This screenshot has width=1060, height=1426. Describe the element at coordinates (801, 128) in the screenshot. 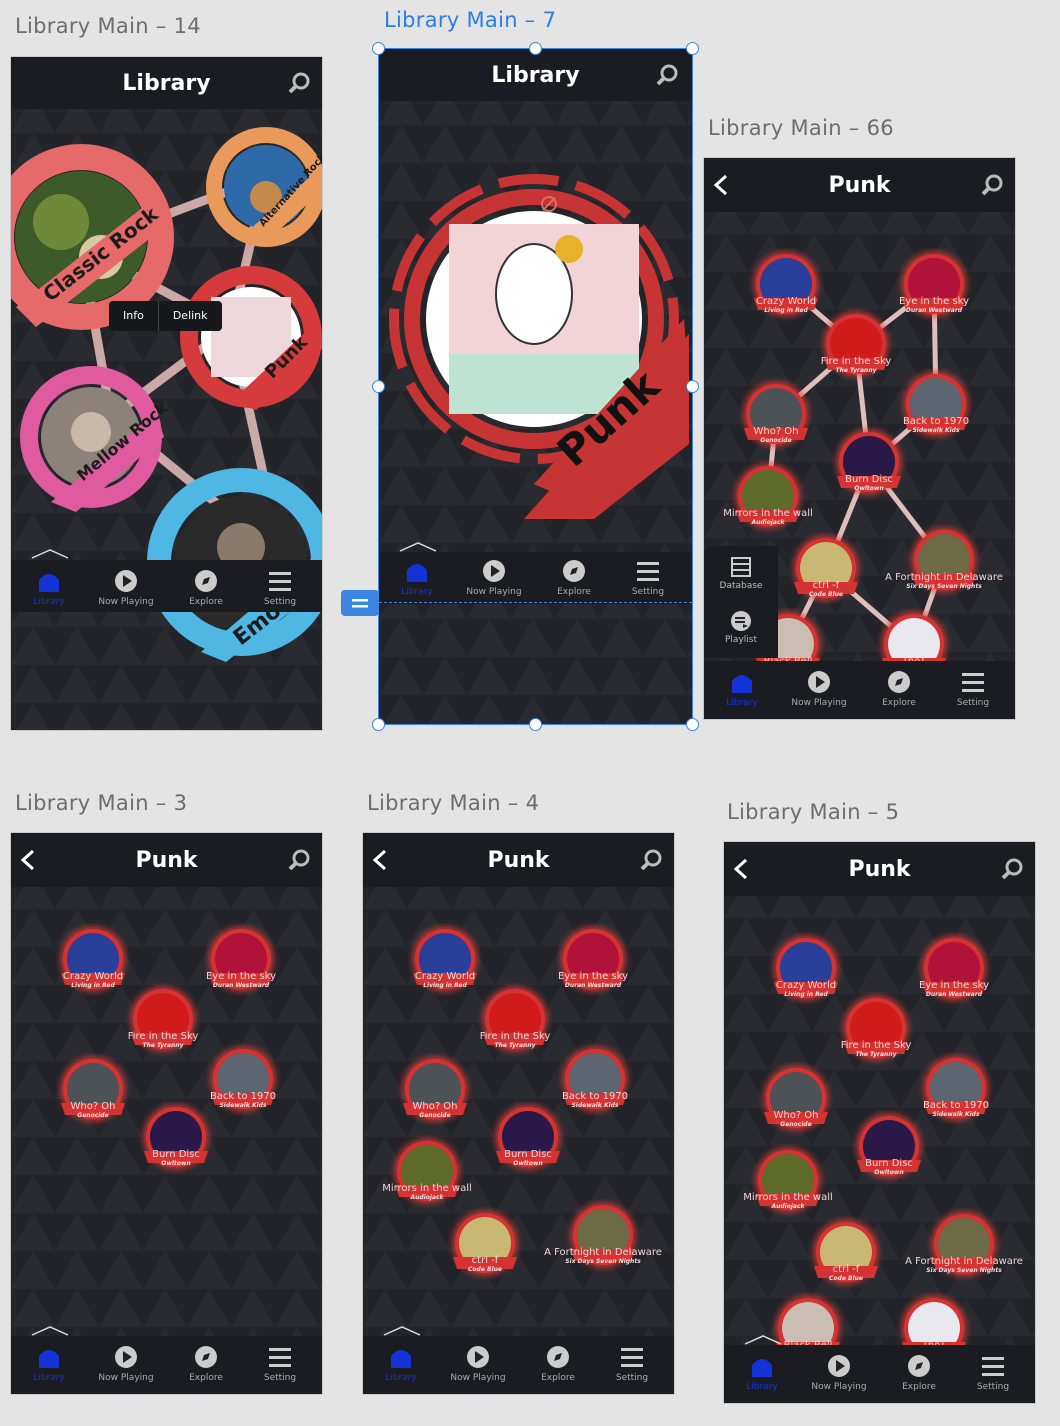

I see `artboard-label-66: Library Main – 66` at that location.